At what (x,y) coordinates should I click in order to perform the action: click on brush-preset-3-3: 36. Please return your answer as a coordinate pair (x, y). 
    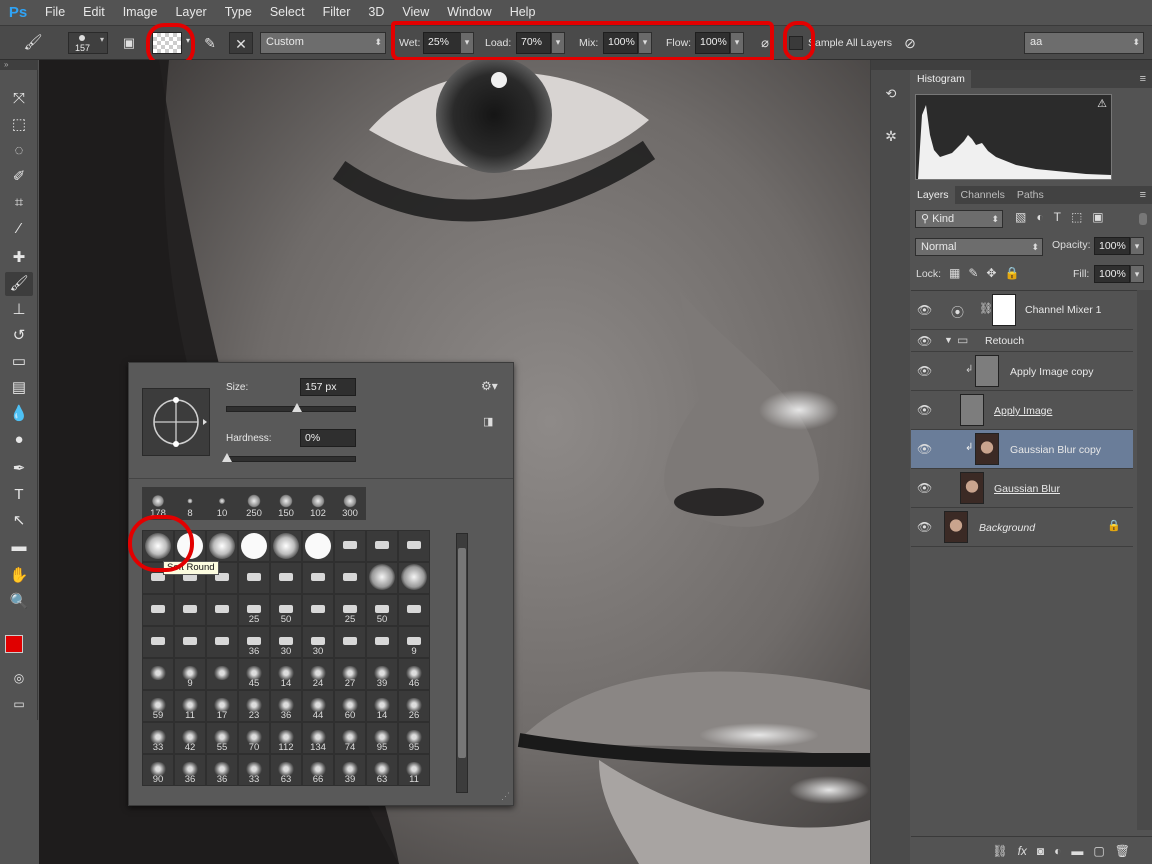
    Looking at the image, I should click on (254, 642).